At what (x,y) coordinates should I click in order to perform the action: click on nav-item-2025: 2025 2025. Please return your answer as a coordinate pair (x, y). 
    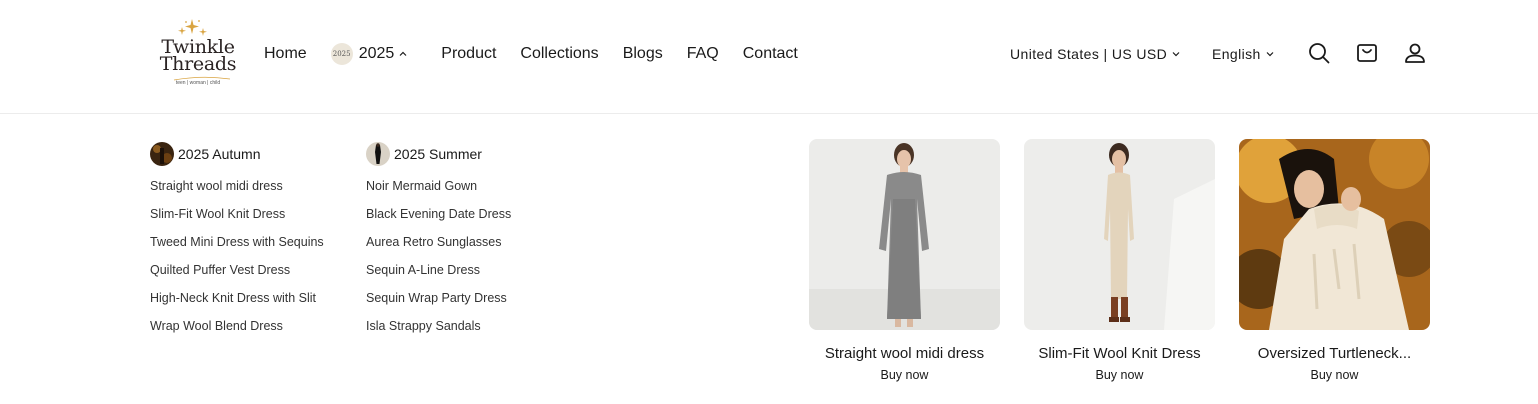
    Looking at the image, I should click on (369, 54).